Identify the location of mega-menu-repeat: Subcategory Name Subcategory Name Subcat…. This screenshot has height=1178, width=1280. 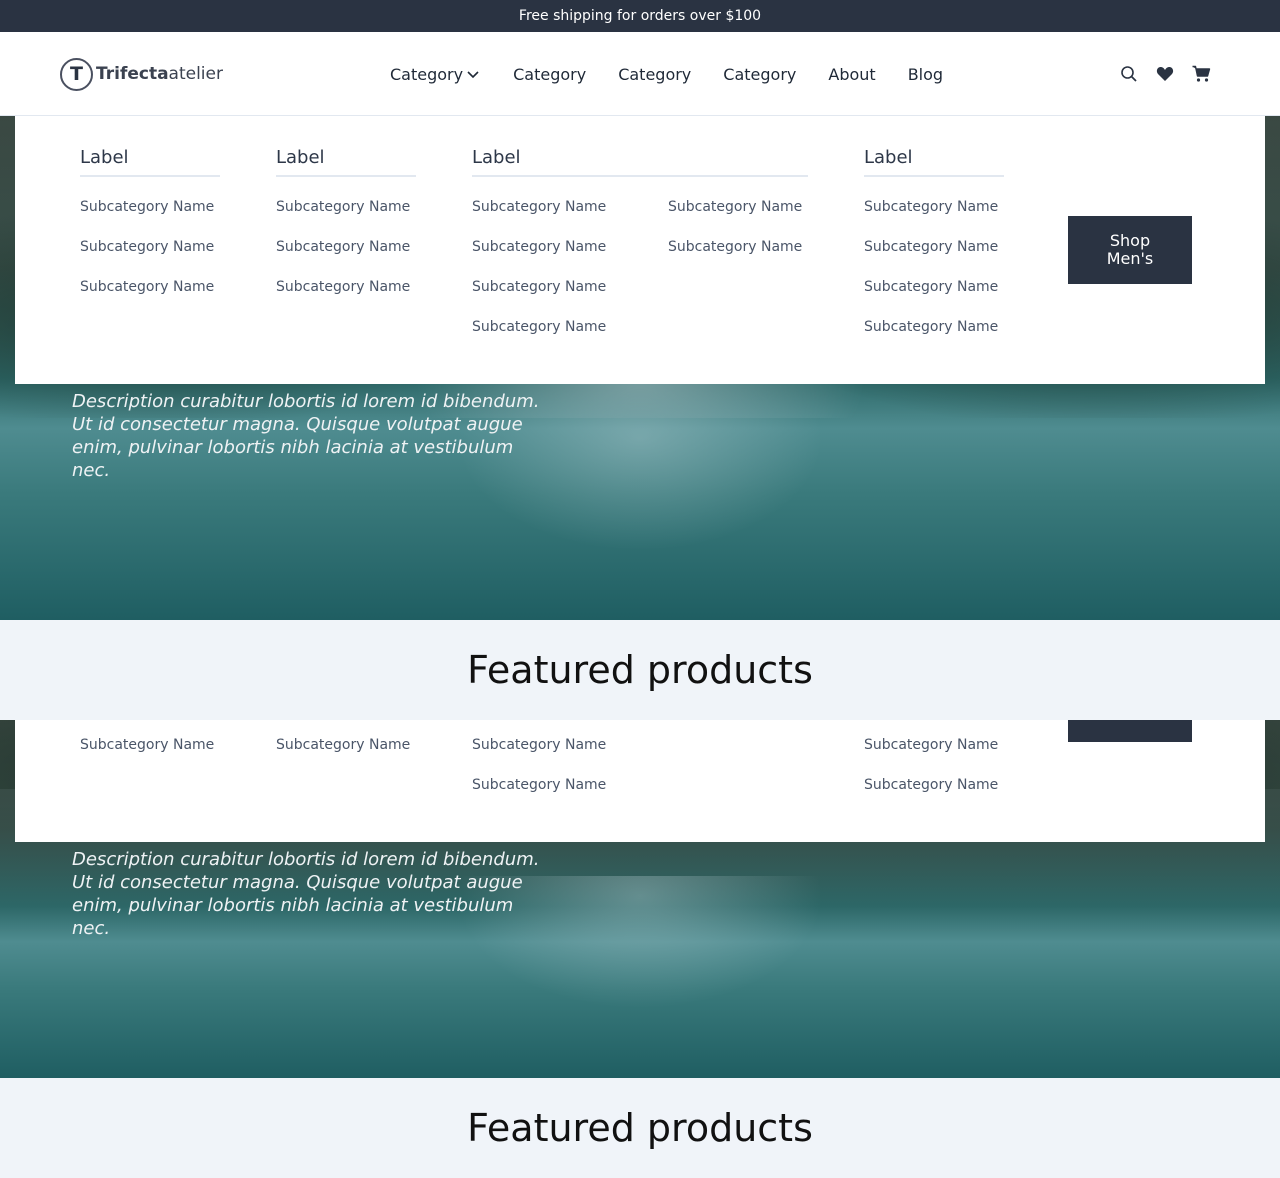
(640, 781).